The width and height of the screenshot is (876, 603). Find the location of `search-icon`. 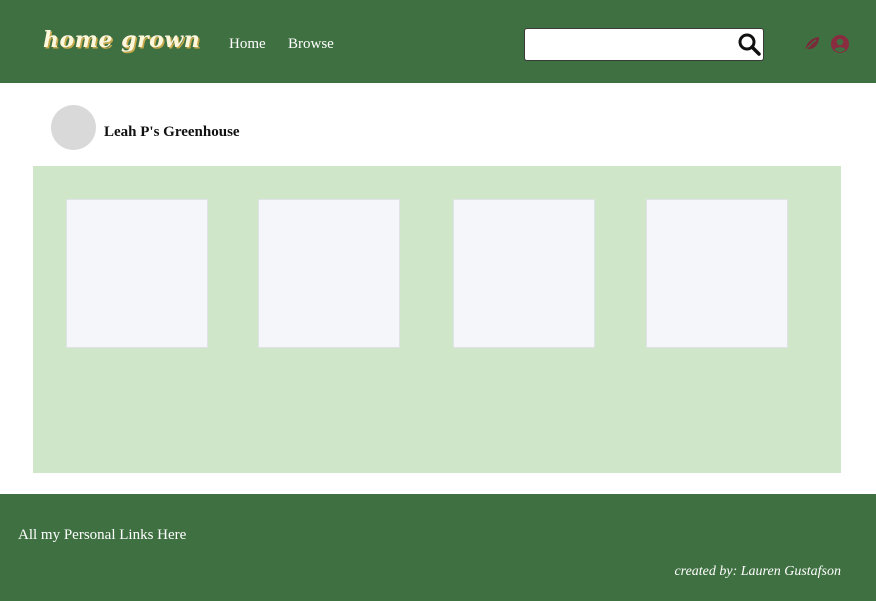

search-icon is located at coordinates (749, 44).